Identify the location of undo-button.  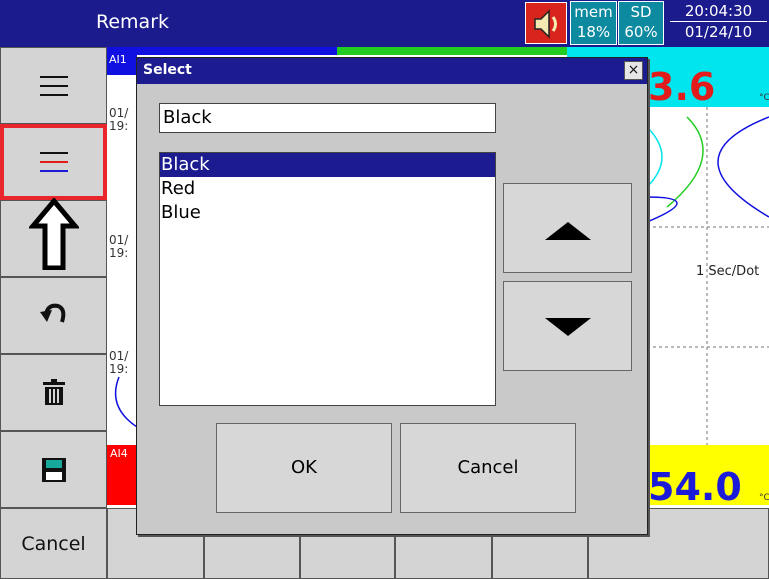
(53, 315).